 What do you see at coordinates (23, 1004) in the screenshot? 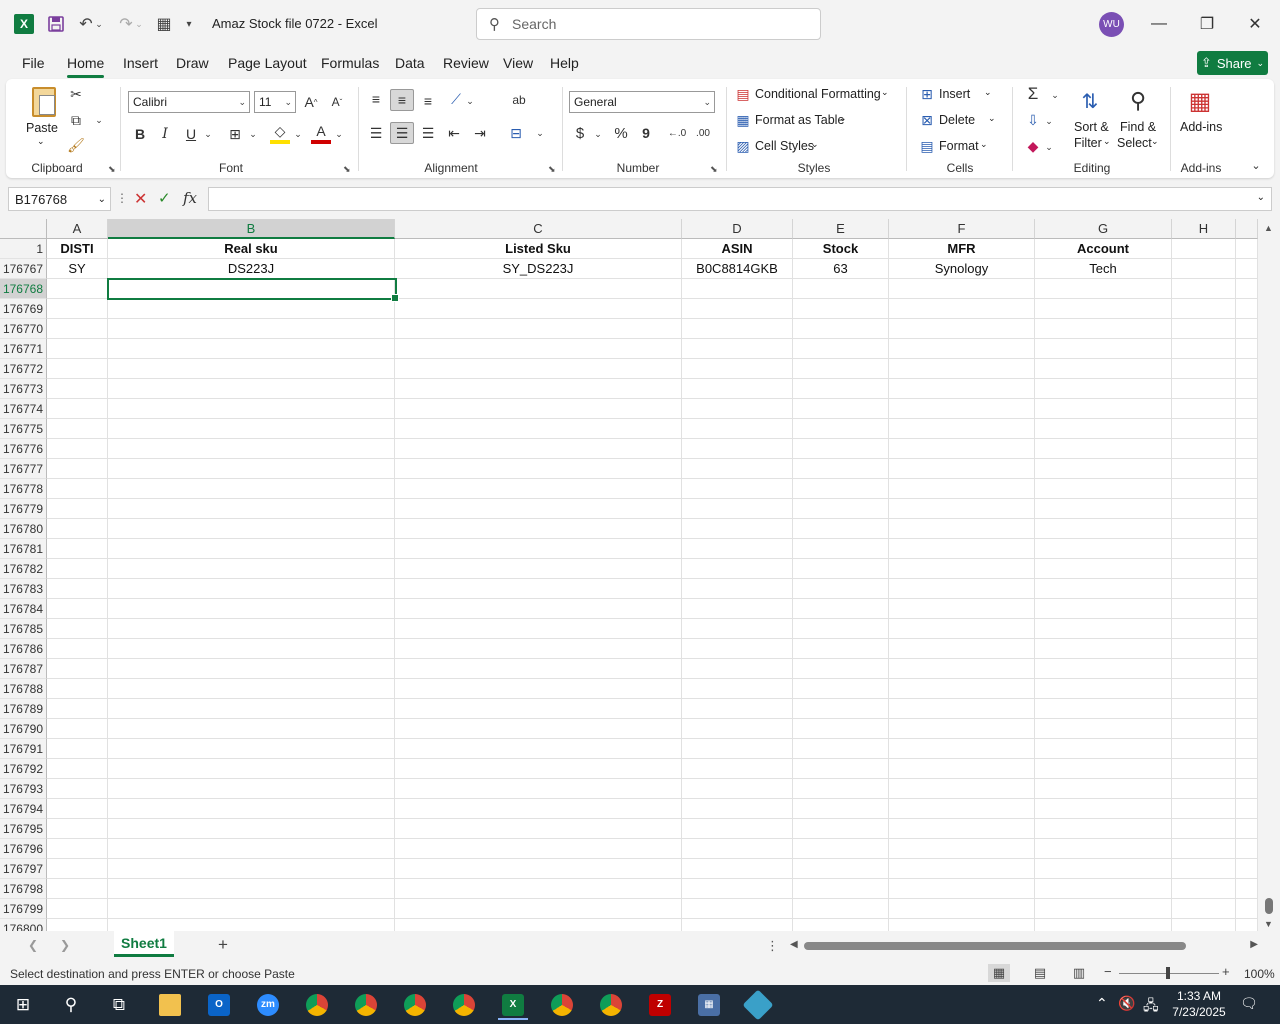
I see `start-icon: ⊞` at bounding box center [23, 1004].